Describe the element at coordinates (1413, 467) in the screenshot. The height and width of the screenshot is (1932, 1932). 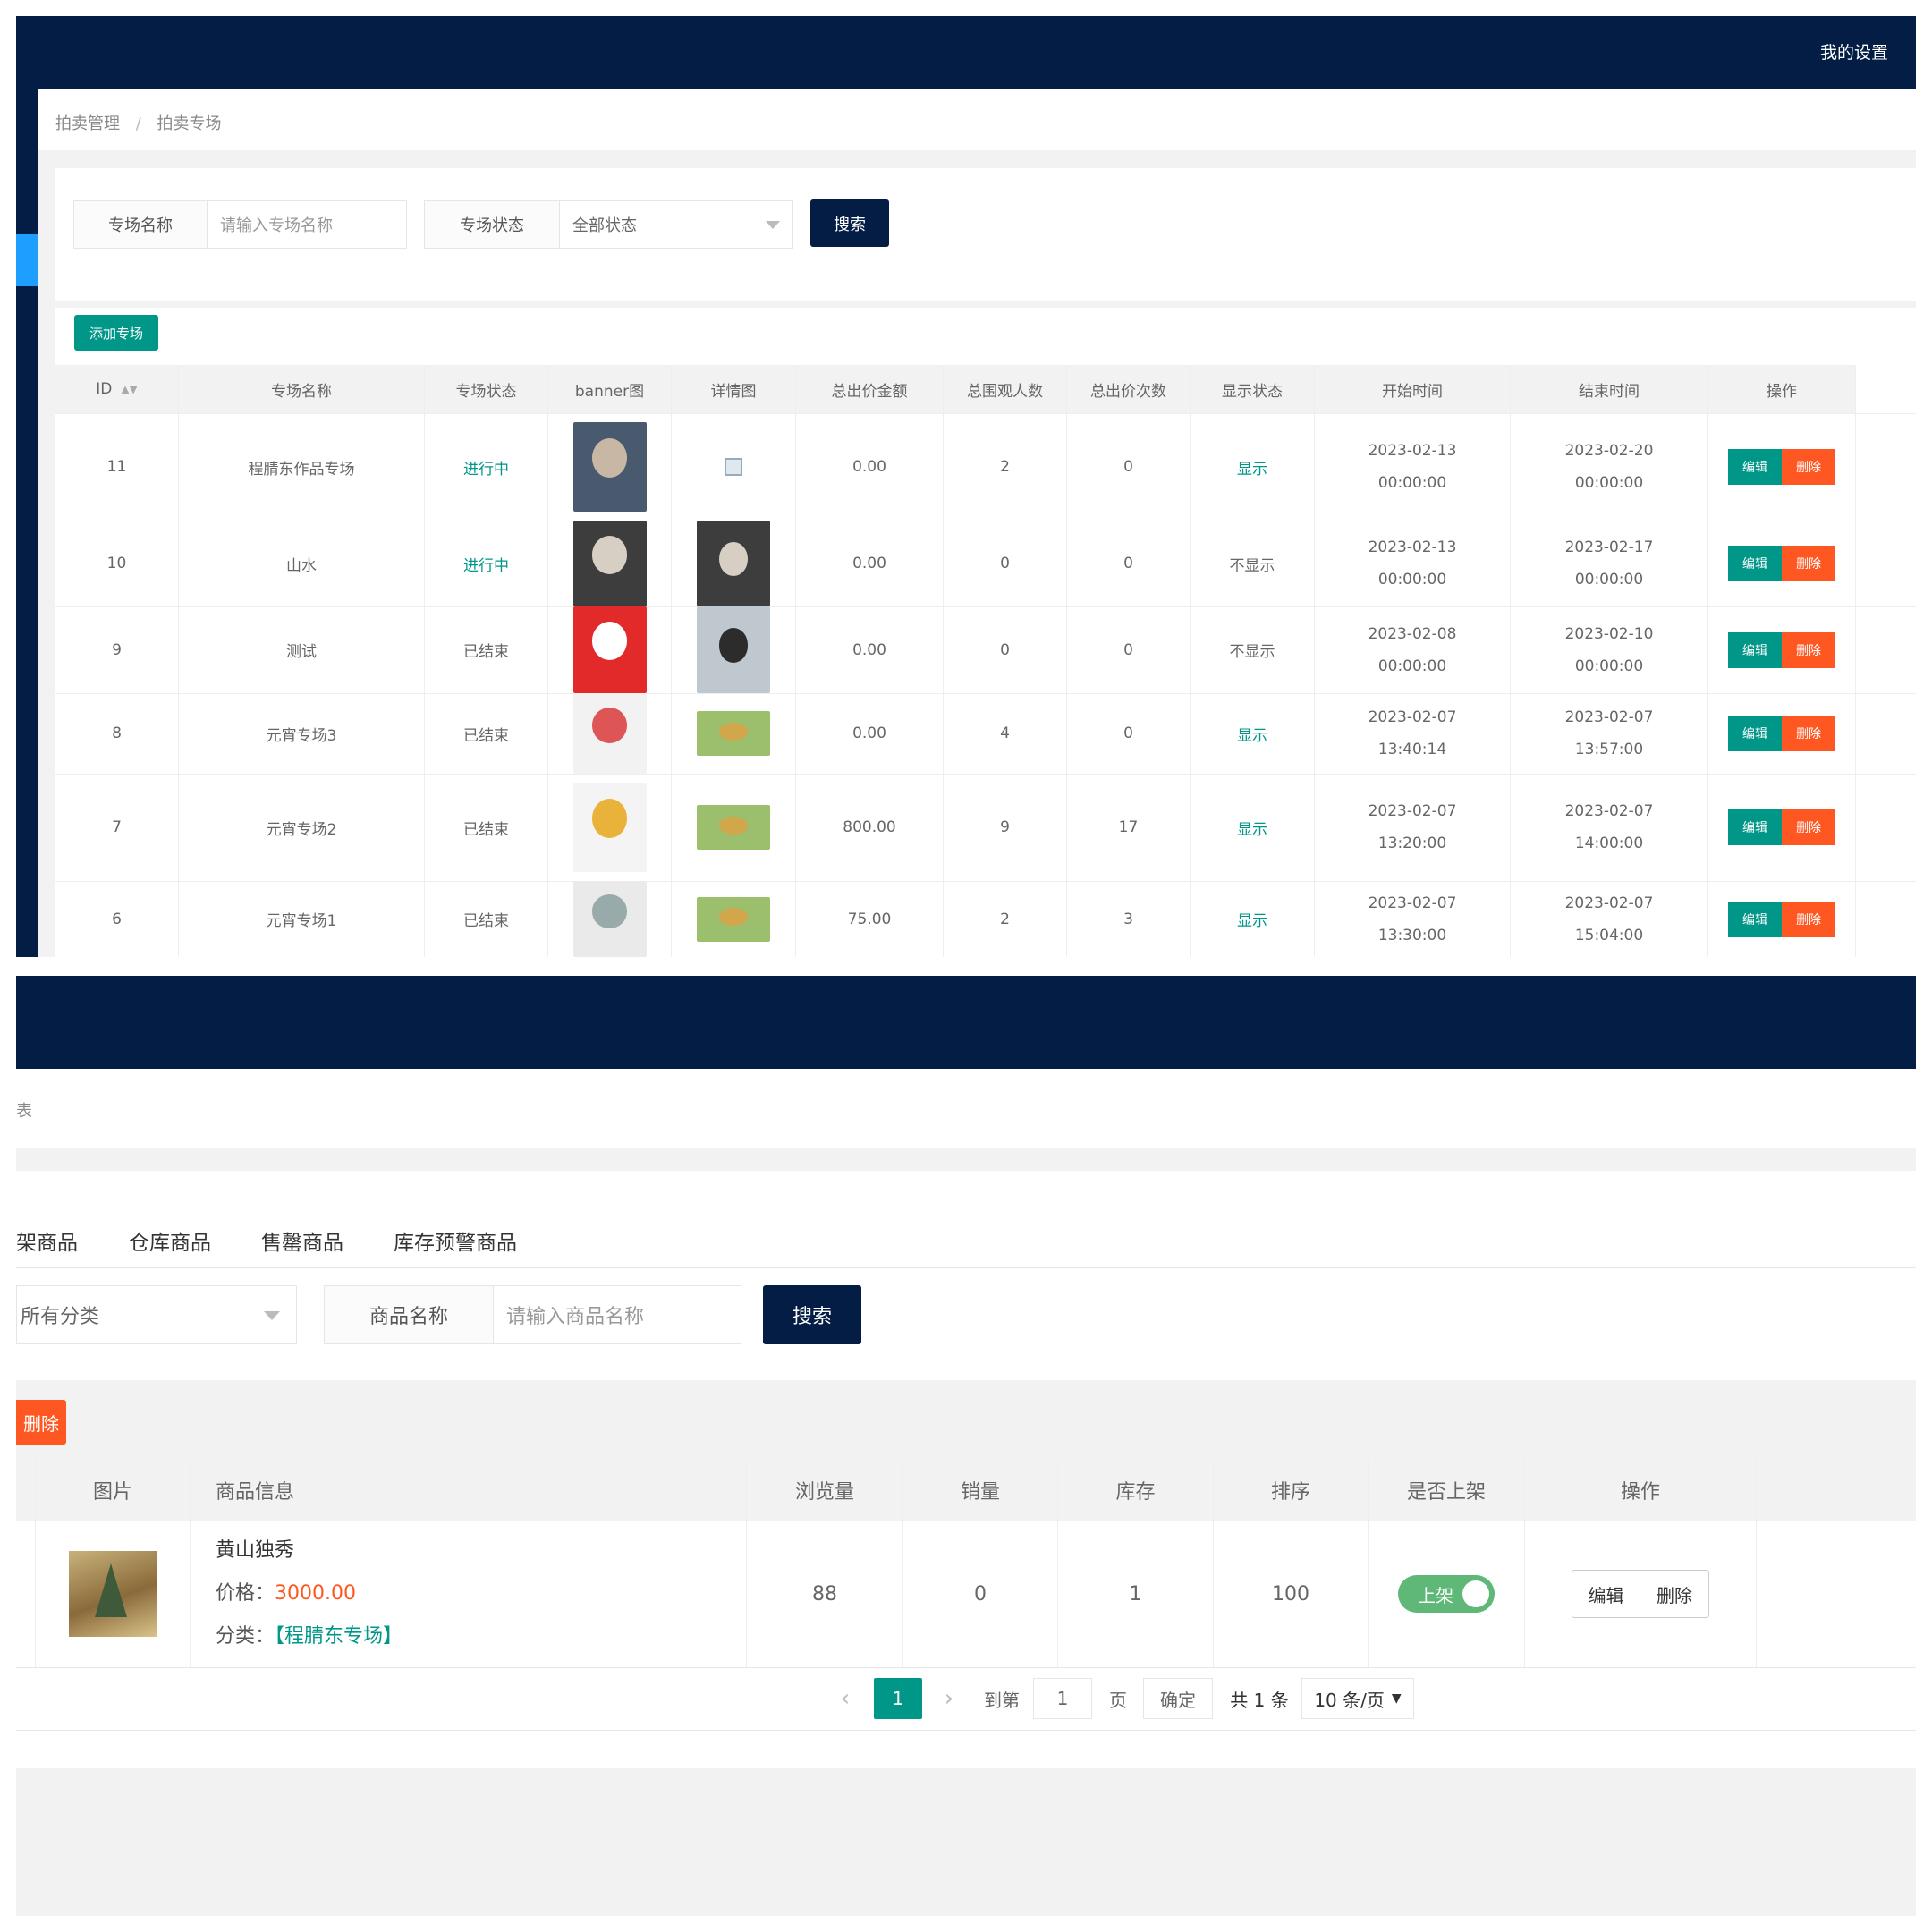
I see `table-cell: 2023-02-13 00:00:00` at that location.